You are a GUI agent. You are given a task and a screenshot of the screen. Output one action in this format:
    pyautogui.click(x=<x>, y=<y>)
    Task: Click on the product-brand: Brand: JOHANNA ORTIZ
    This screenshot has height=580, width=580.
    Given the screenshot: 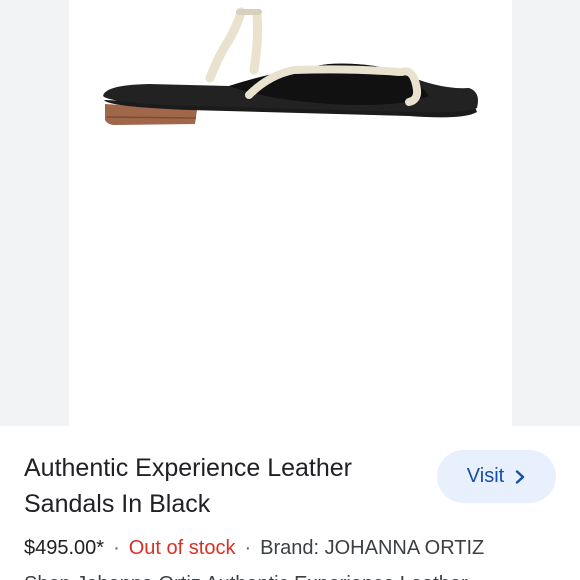 What is the action you would take?
    pyautogui.click(x=372, y=547)
    